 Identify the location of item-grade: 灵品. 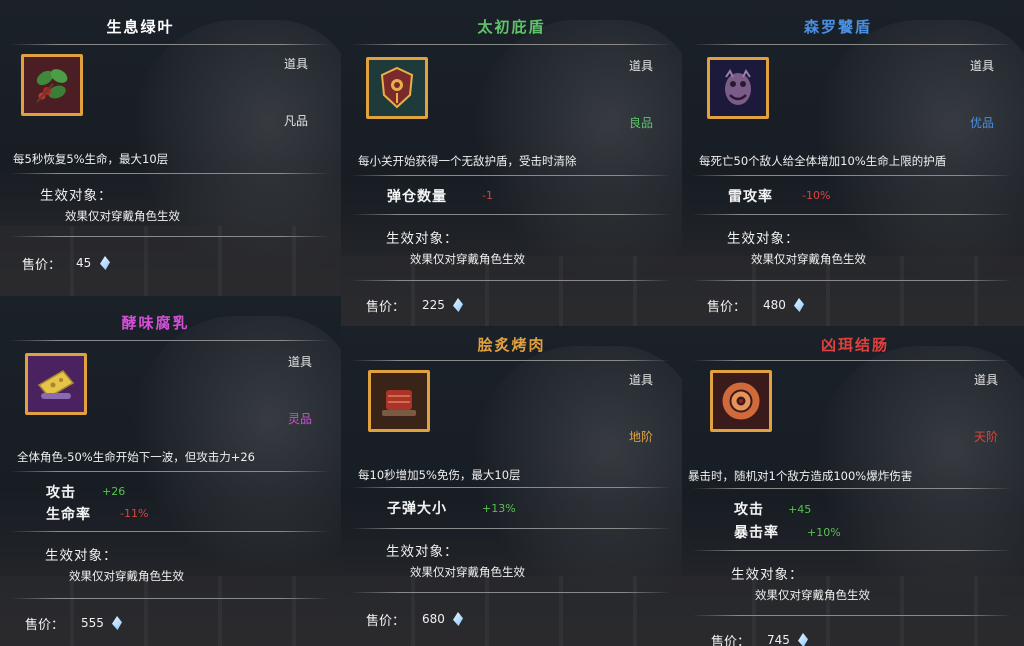
(300, 419).